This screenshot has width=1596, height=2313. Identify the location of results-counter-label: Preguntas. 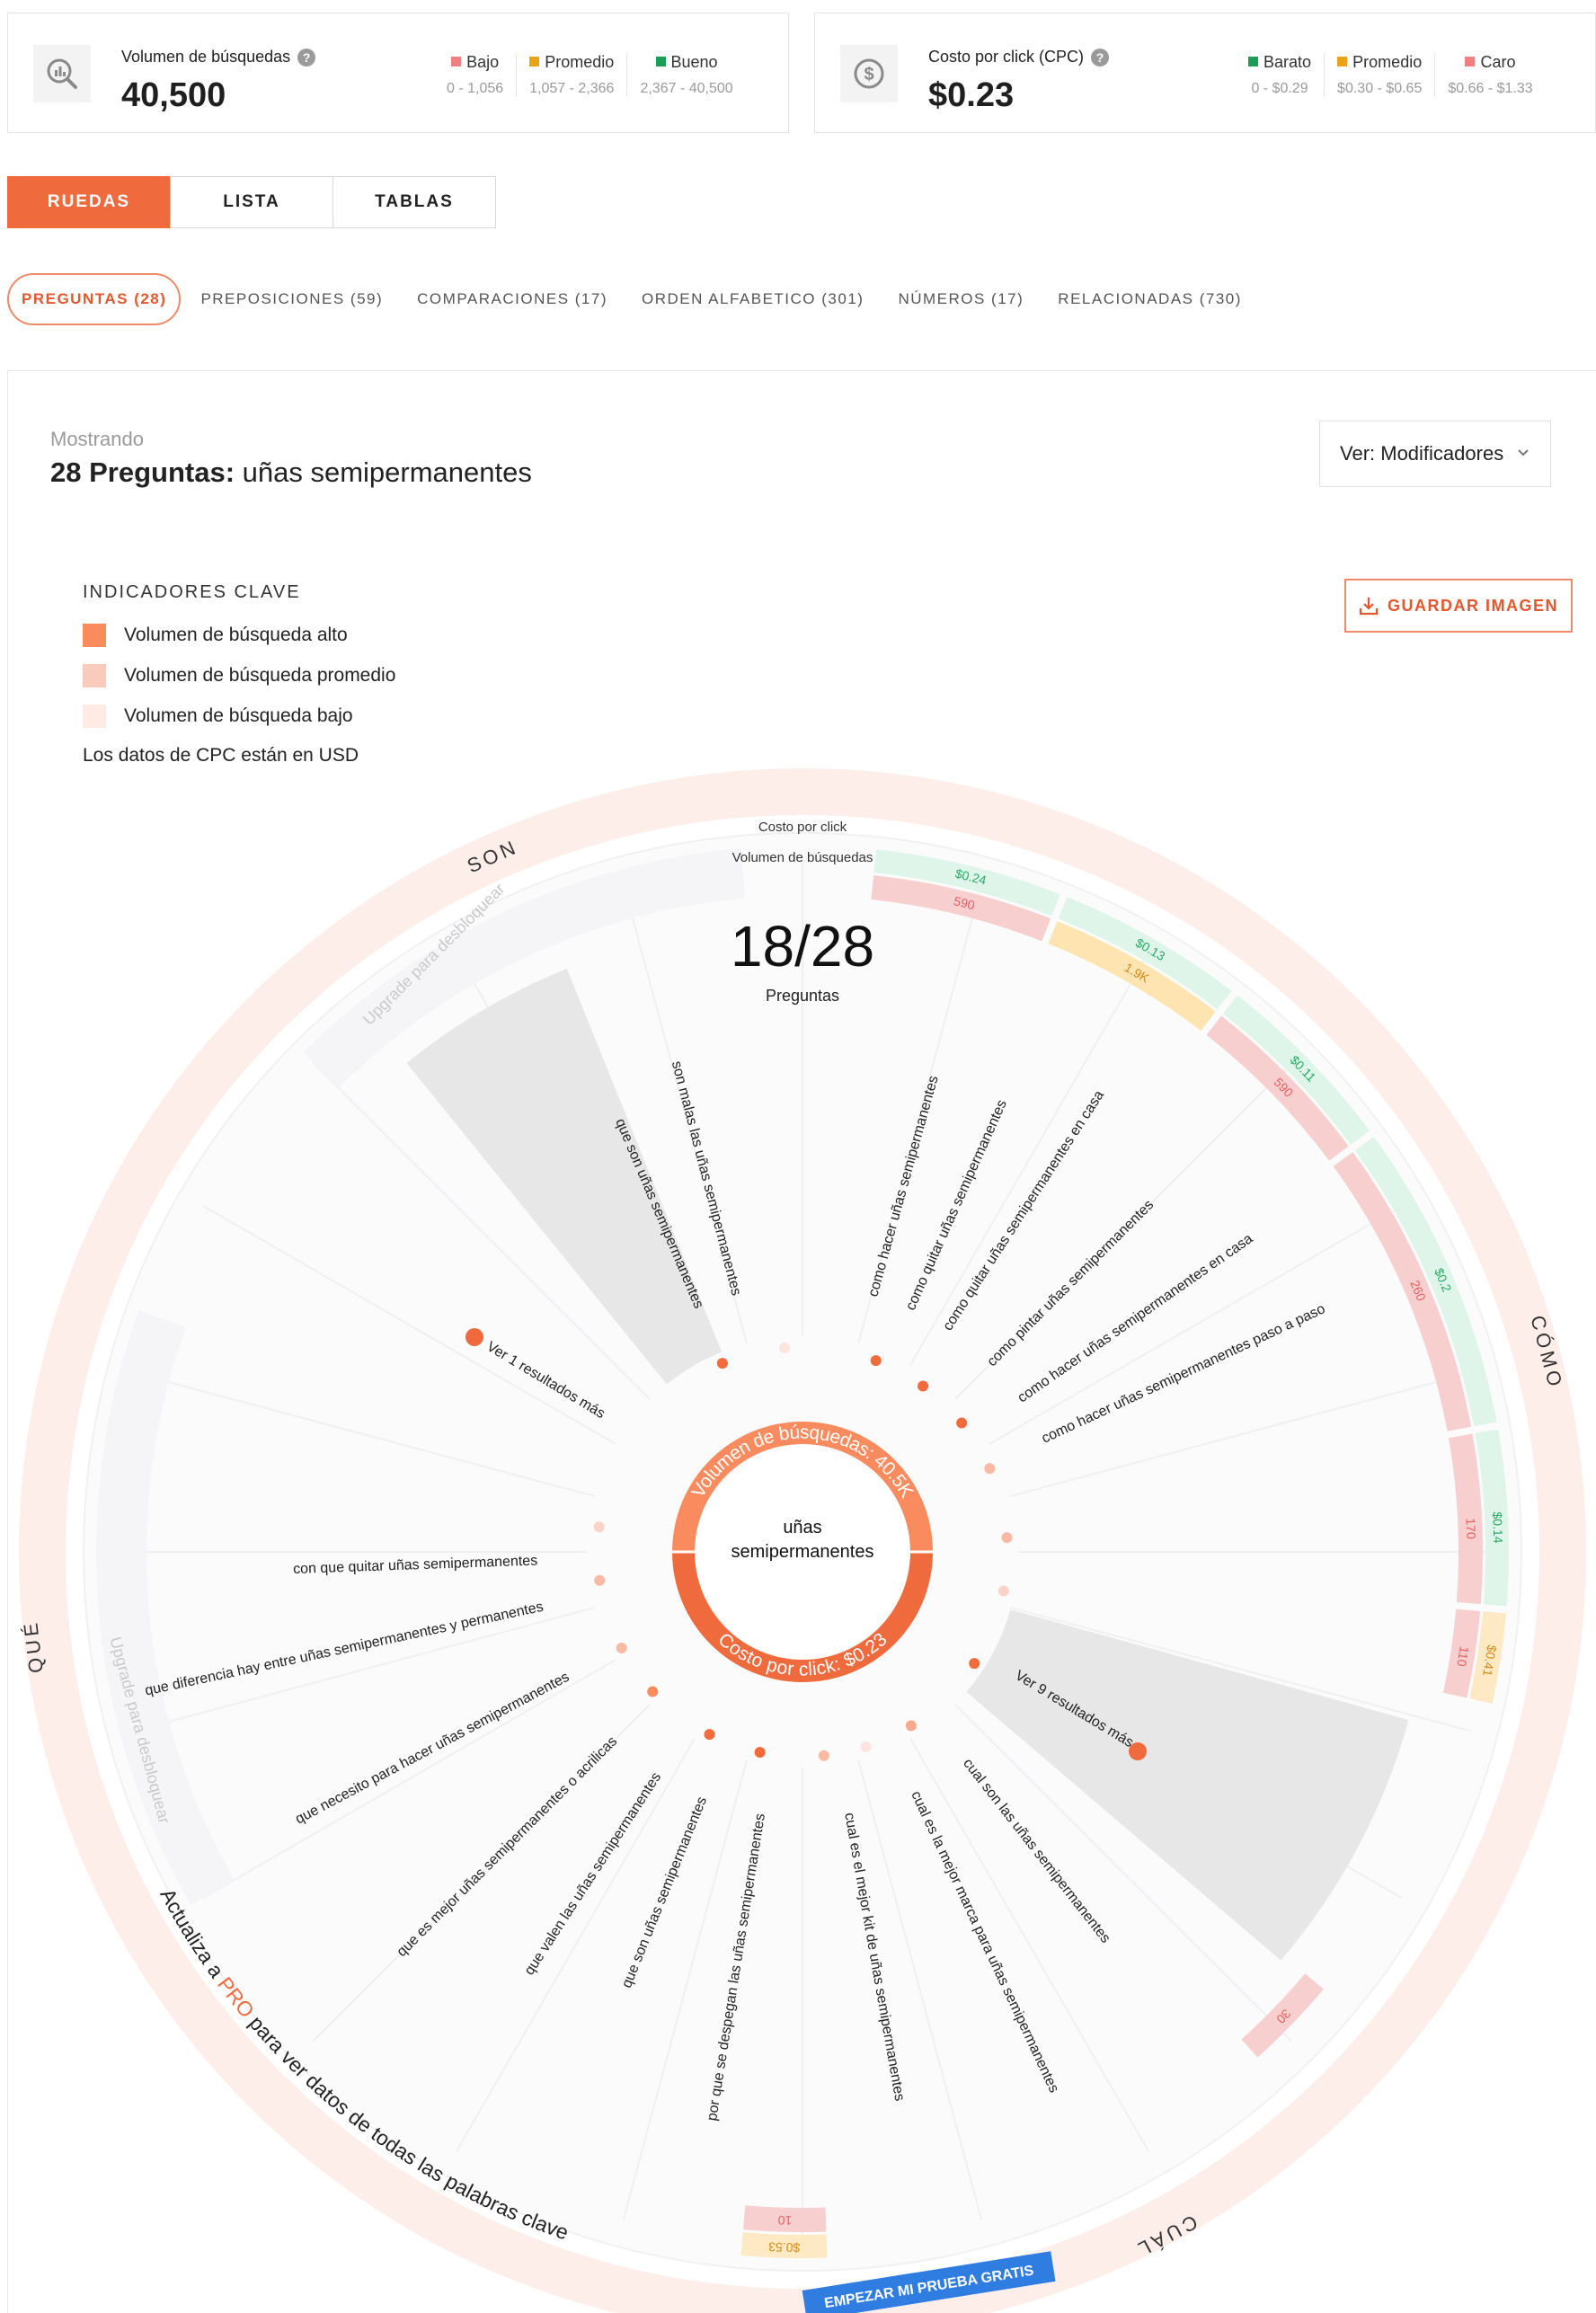
(802, 996).